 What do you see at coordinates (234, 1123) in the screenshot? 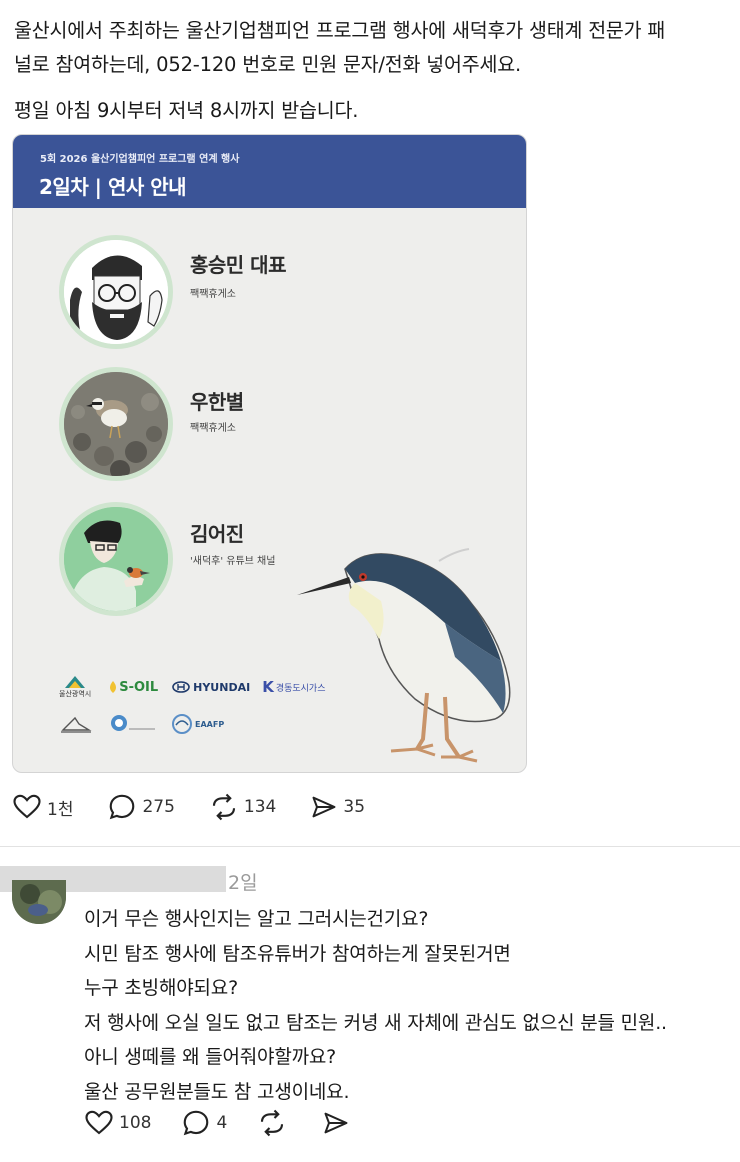
I see `comment-action-bar: 108 4` at bounding box center [234, 1123].